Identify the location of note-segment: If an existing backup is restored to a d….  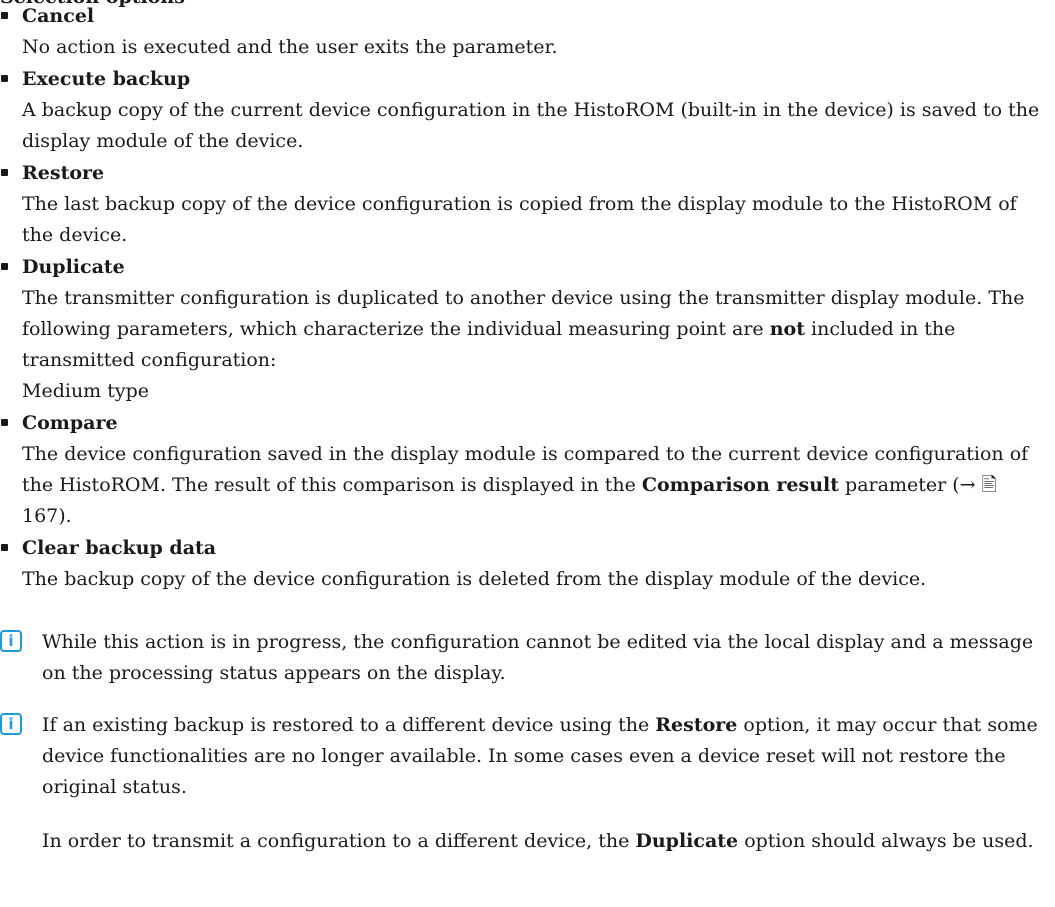
(349, 725).